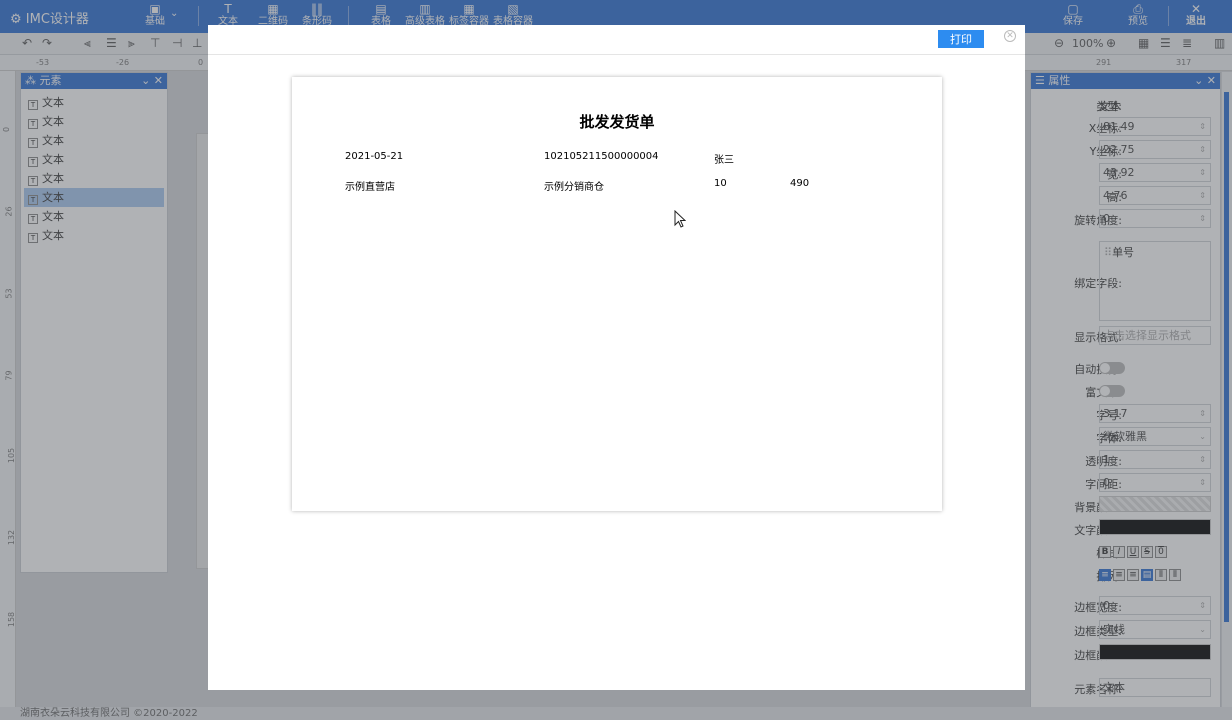  Describe the element at coordinates (374, 156) in the screenshot. I see `date-cell: 2021-05-21` at that location.